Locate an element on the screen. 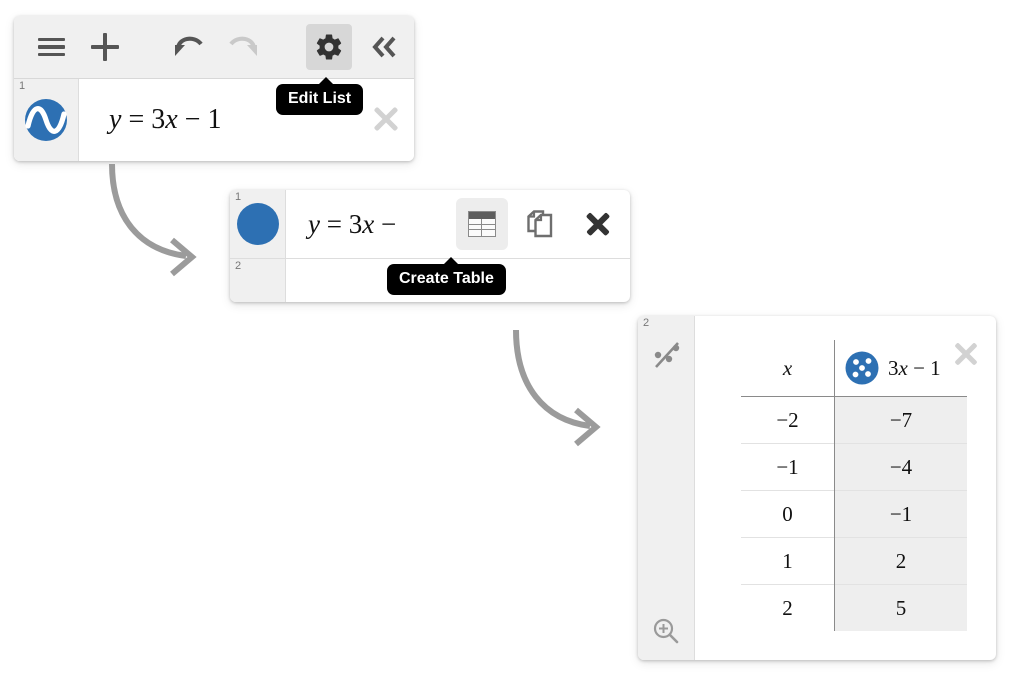 This screenshot has width=1032, height=686. redo-glyph is located at coordinates (243, 46).